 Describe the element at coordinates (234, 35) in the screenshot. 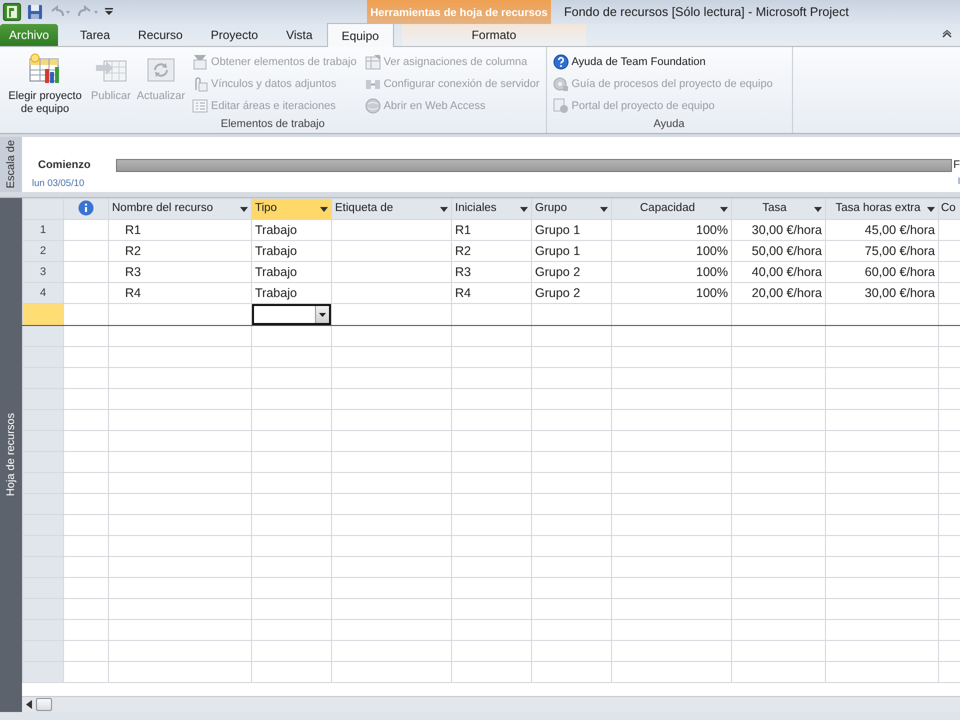

I see `ribbon-tab: Proyecto` at that location.